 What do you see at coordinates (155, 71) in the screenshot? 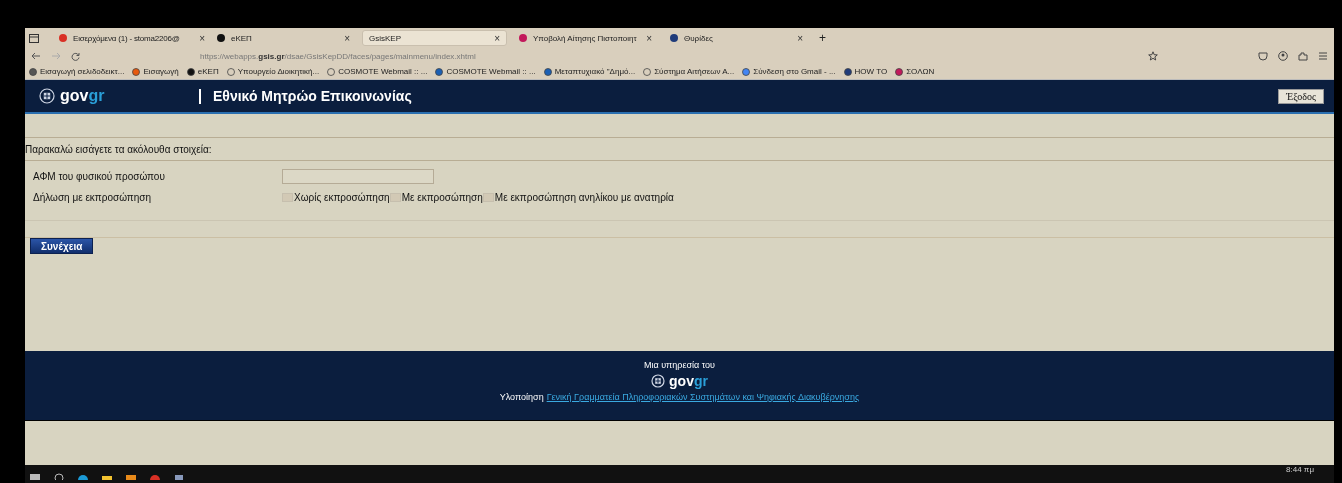
I see `bookmark: Εισαγωγή` at bounding box center [155, 71].